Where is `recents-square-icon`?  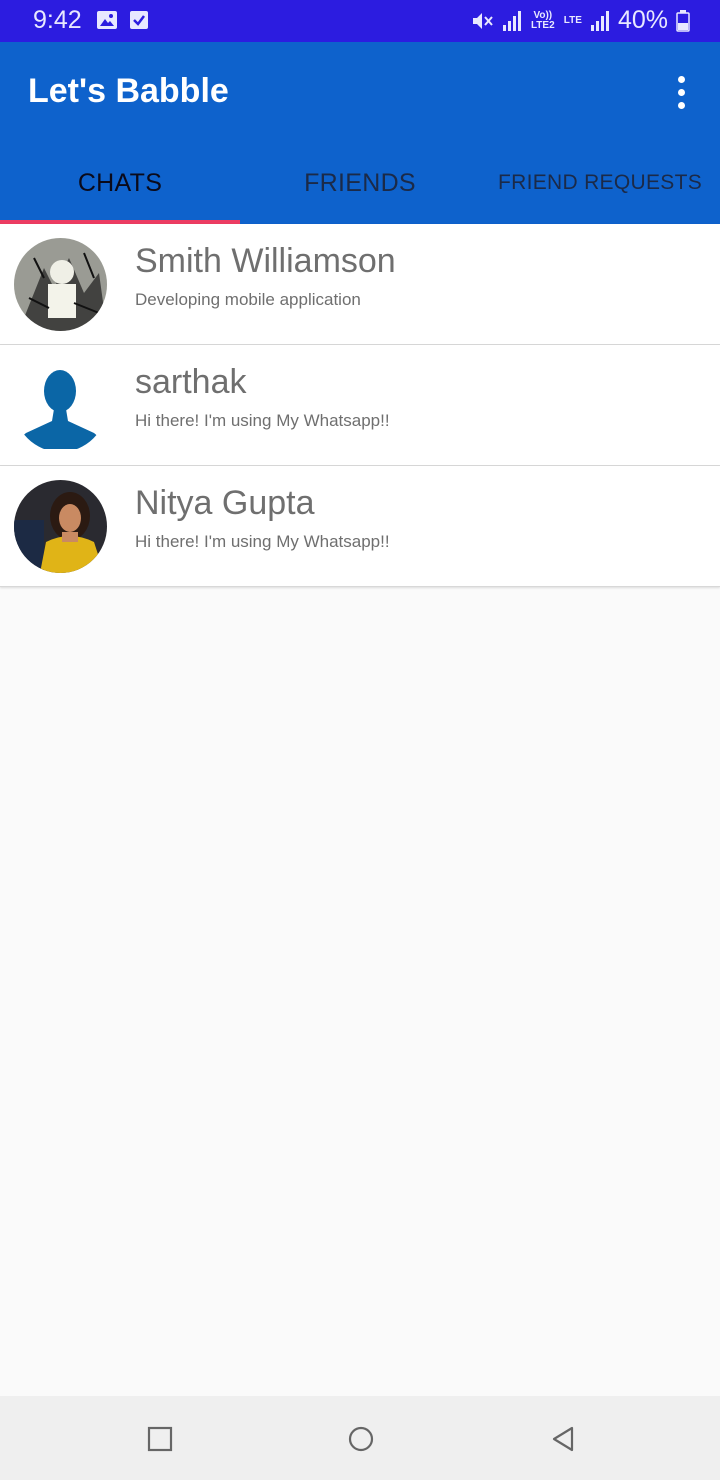 recents-square-icon is located at coordinates (160, 1439).